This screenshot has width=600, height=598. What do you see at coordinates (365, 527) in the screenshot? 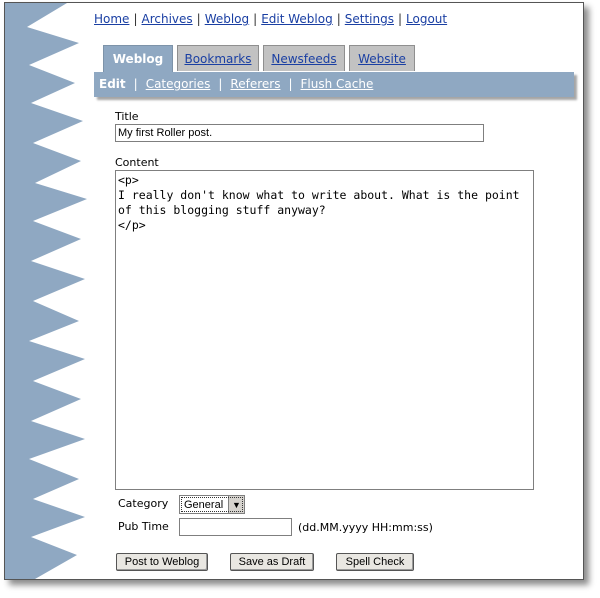
I see `pubtime-format-hint: (dd.MM.yyyy HH:mm:ss)` at bounding box center [365, 527].